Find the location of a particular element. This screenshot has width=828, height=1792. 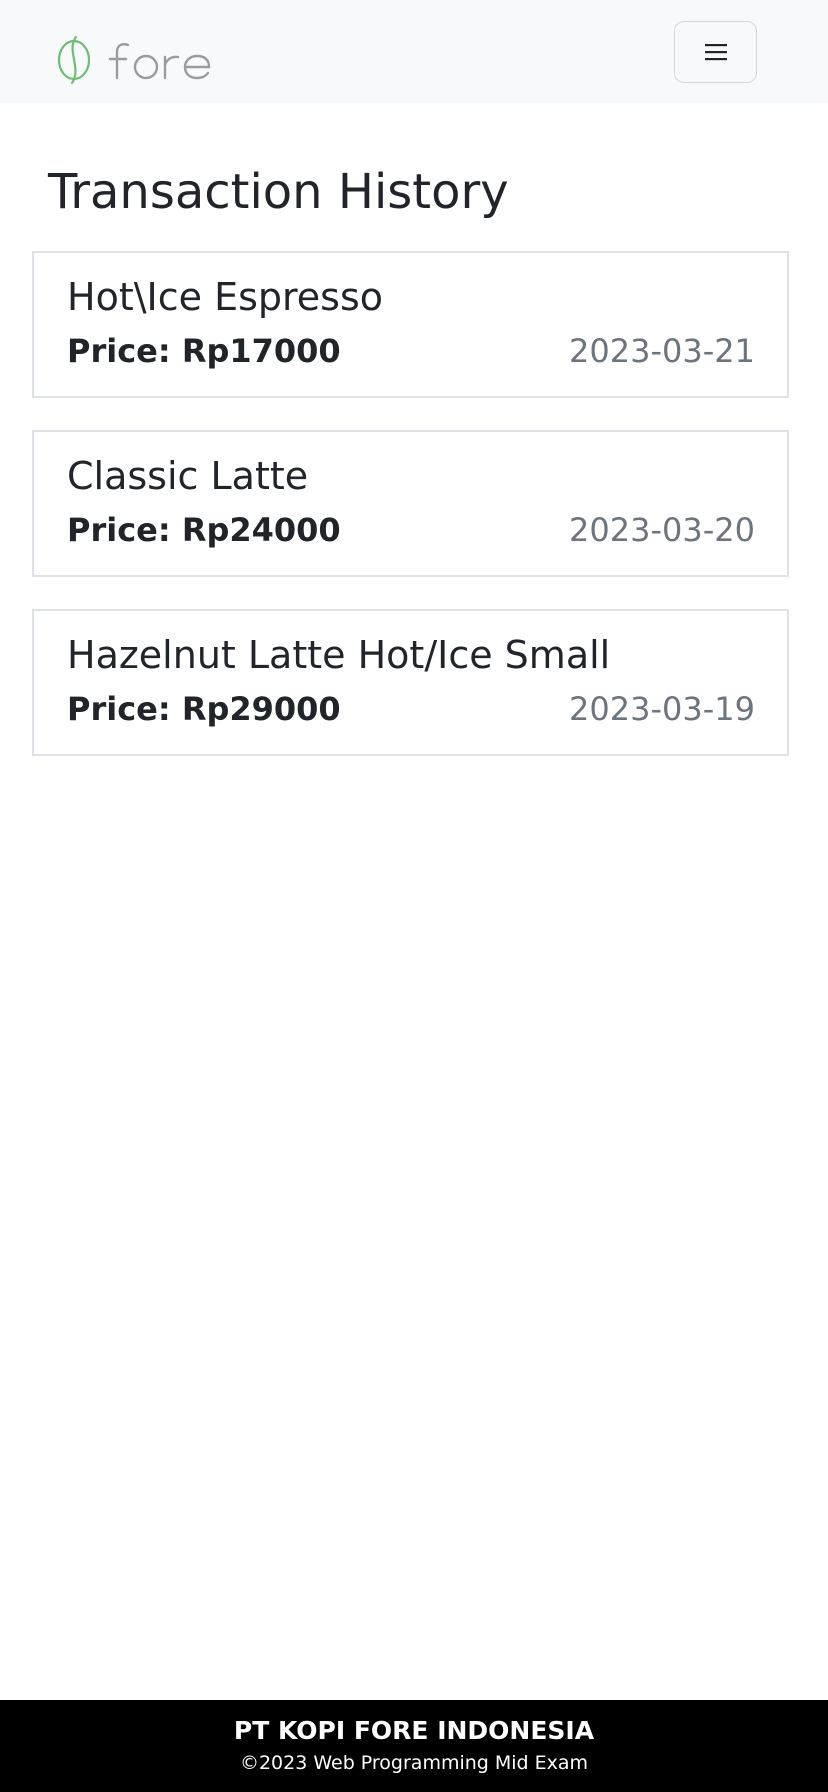

page-title: Transaction History is located at coordinates (278, 192).